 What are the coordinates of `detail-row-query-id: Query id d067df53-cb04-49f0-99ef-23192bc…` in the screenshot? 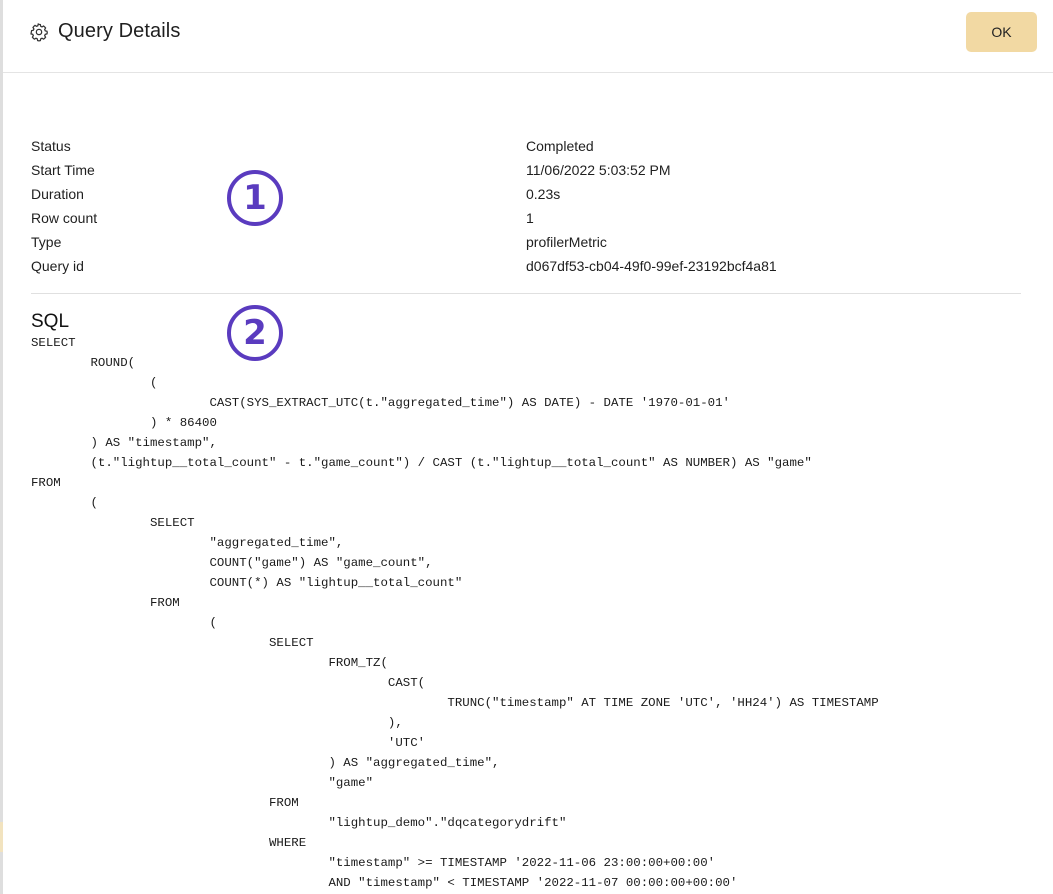 It's located at (526, 266).